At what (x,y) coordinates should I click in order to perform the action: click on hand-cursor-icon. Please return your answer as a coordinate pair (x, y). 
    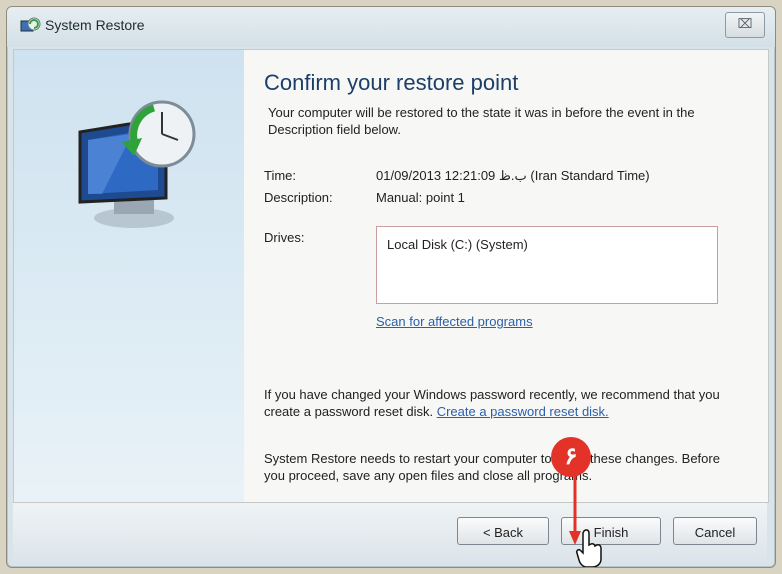
    Looking at the image, I should click on (589, 548).